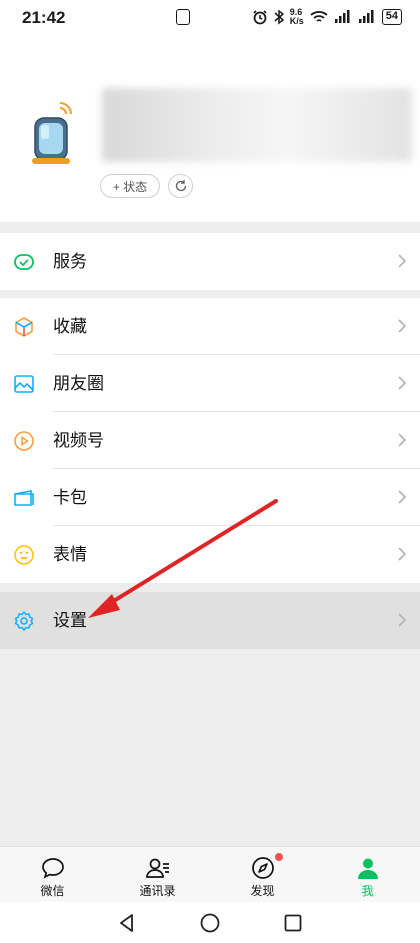  I want to click on menu-label: 卡包, so click(70, 497).